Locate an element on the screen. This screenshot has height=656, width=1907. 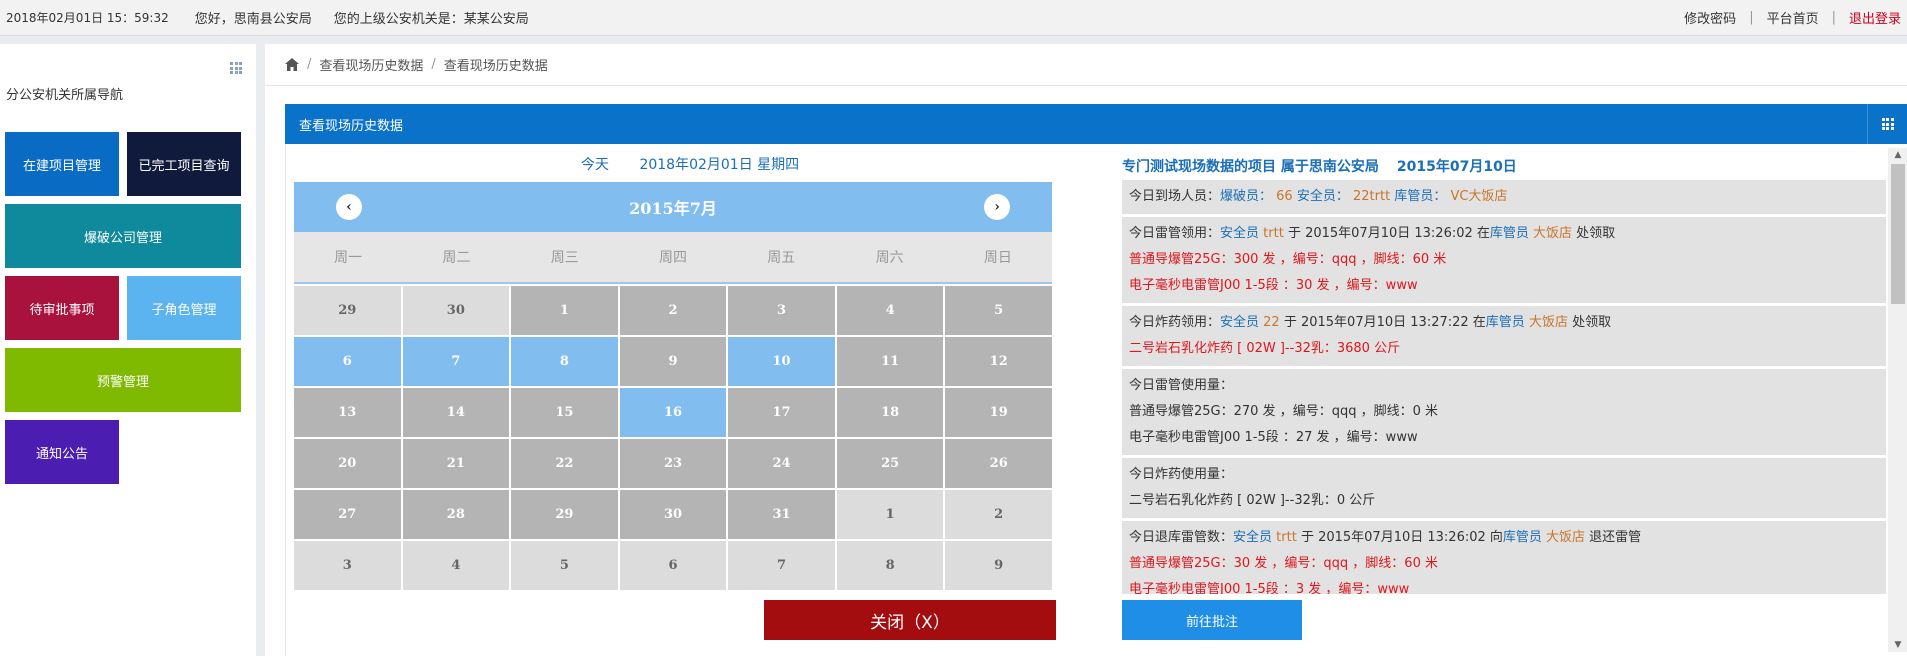
tile-notice: 通知公告 is located at coordinates (62, 452).